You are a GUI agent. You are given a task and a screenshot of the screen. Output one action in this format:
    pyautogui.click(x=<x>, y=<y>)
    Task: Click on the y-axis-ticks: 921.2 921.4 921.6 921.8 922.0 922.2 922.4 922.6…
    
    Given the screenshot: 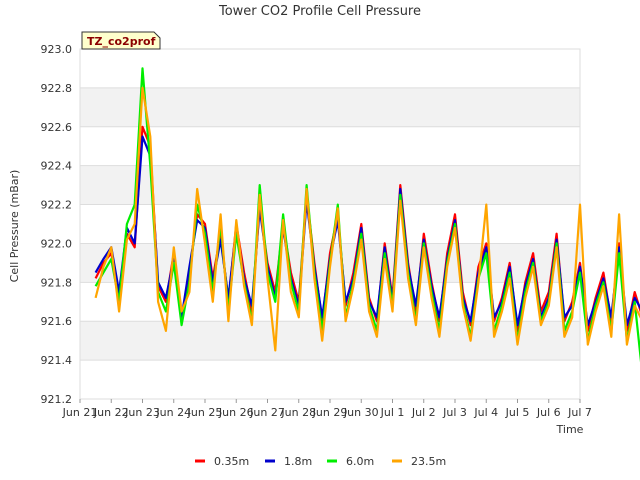 What is the action you would take?
    pyautogui.click(x=57, y=224)
    